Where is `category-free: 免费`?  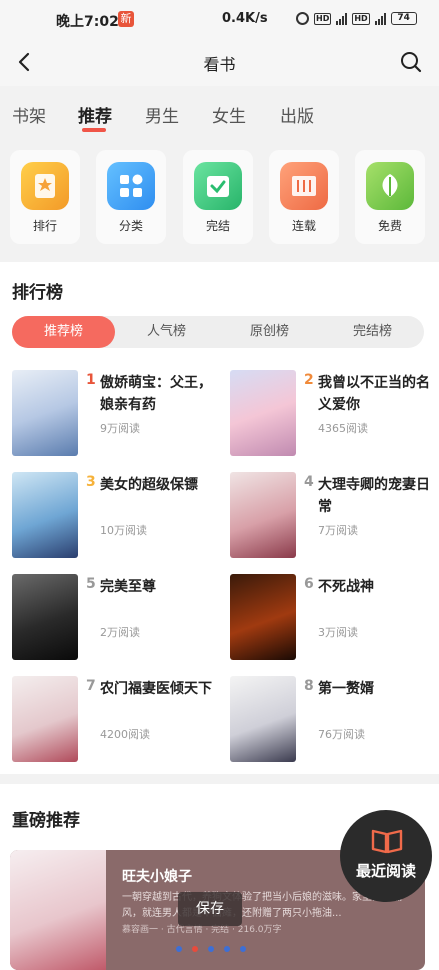 category-free: 免费 is located at coordinates (390, 197).